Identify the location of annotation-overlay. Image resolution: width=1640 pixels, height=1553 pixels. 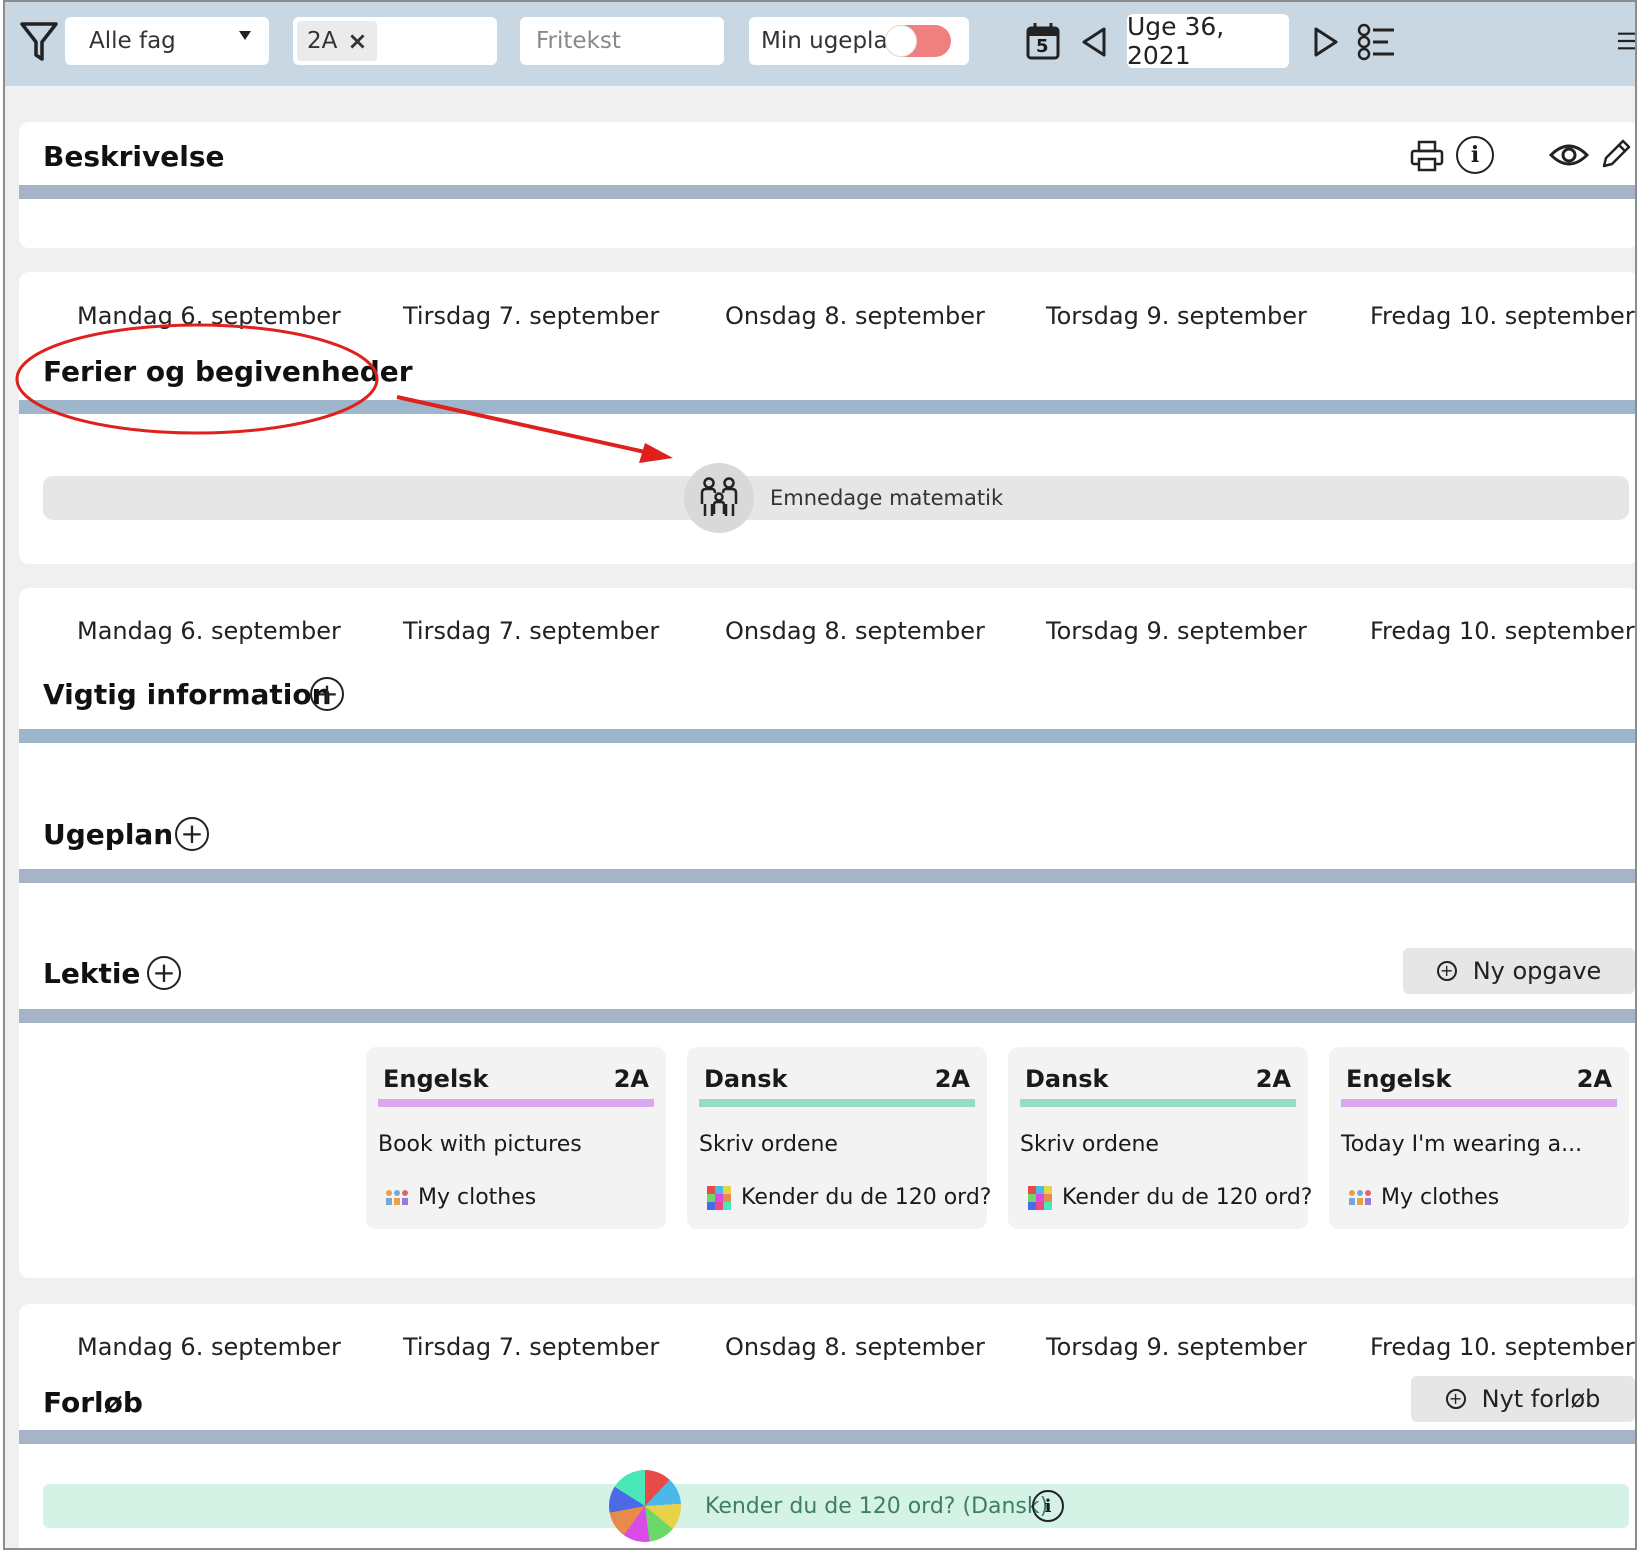
(344, 393).